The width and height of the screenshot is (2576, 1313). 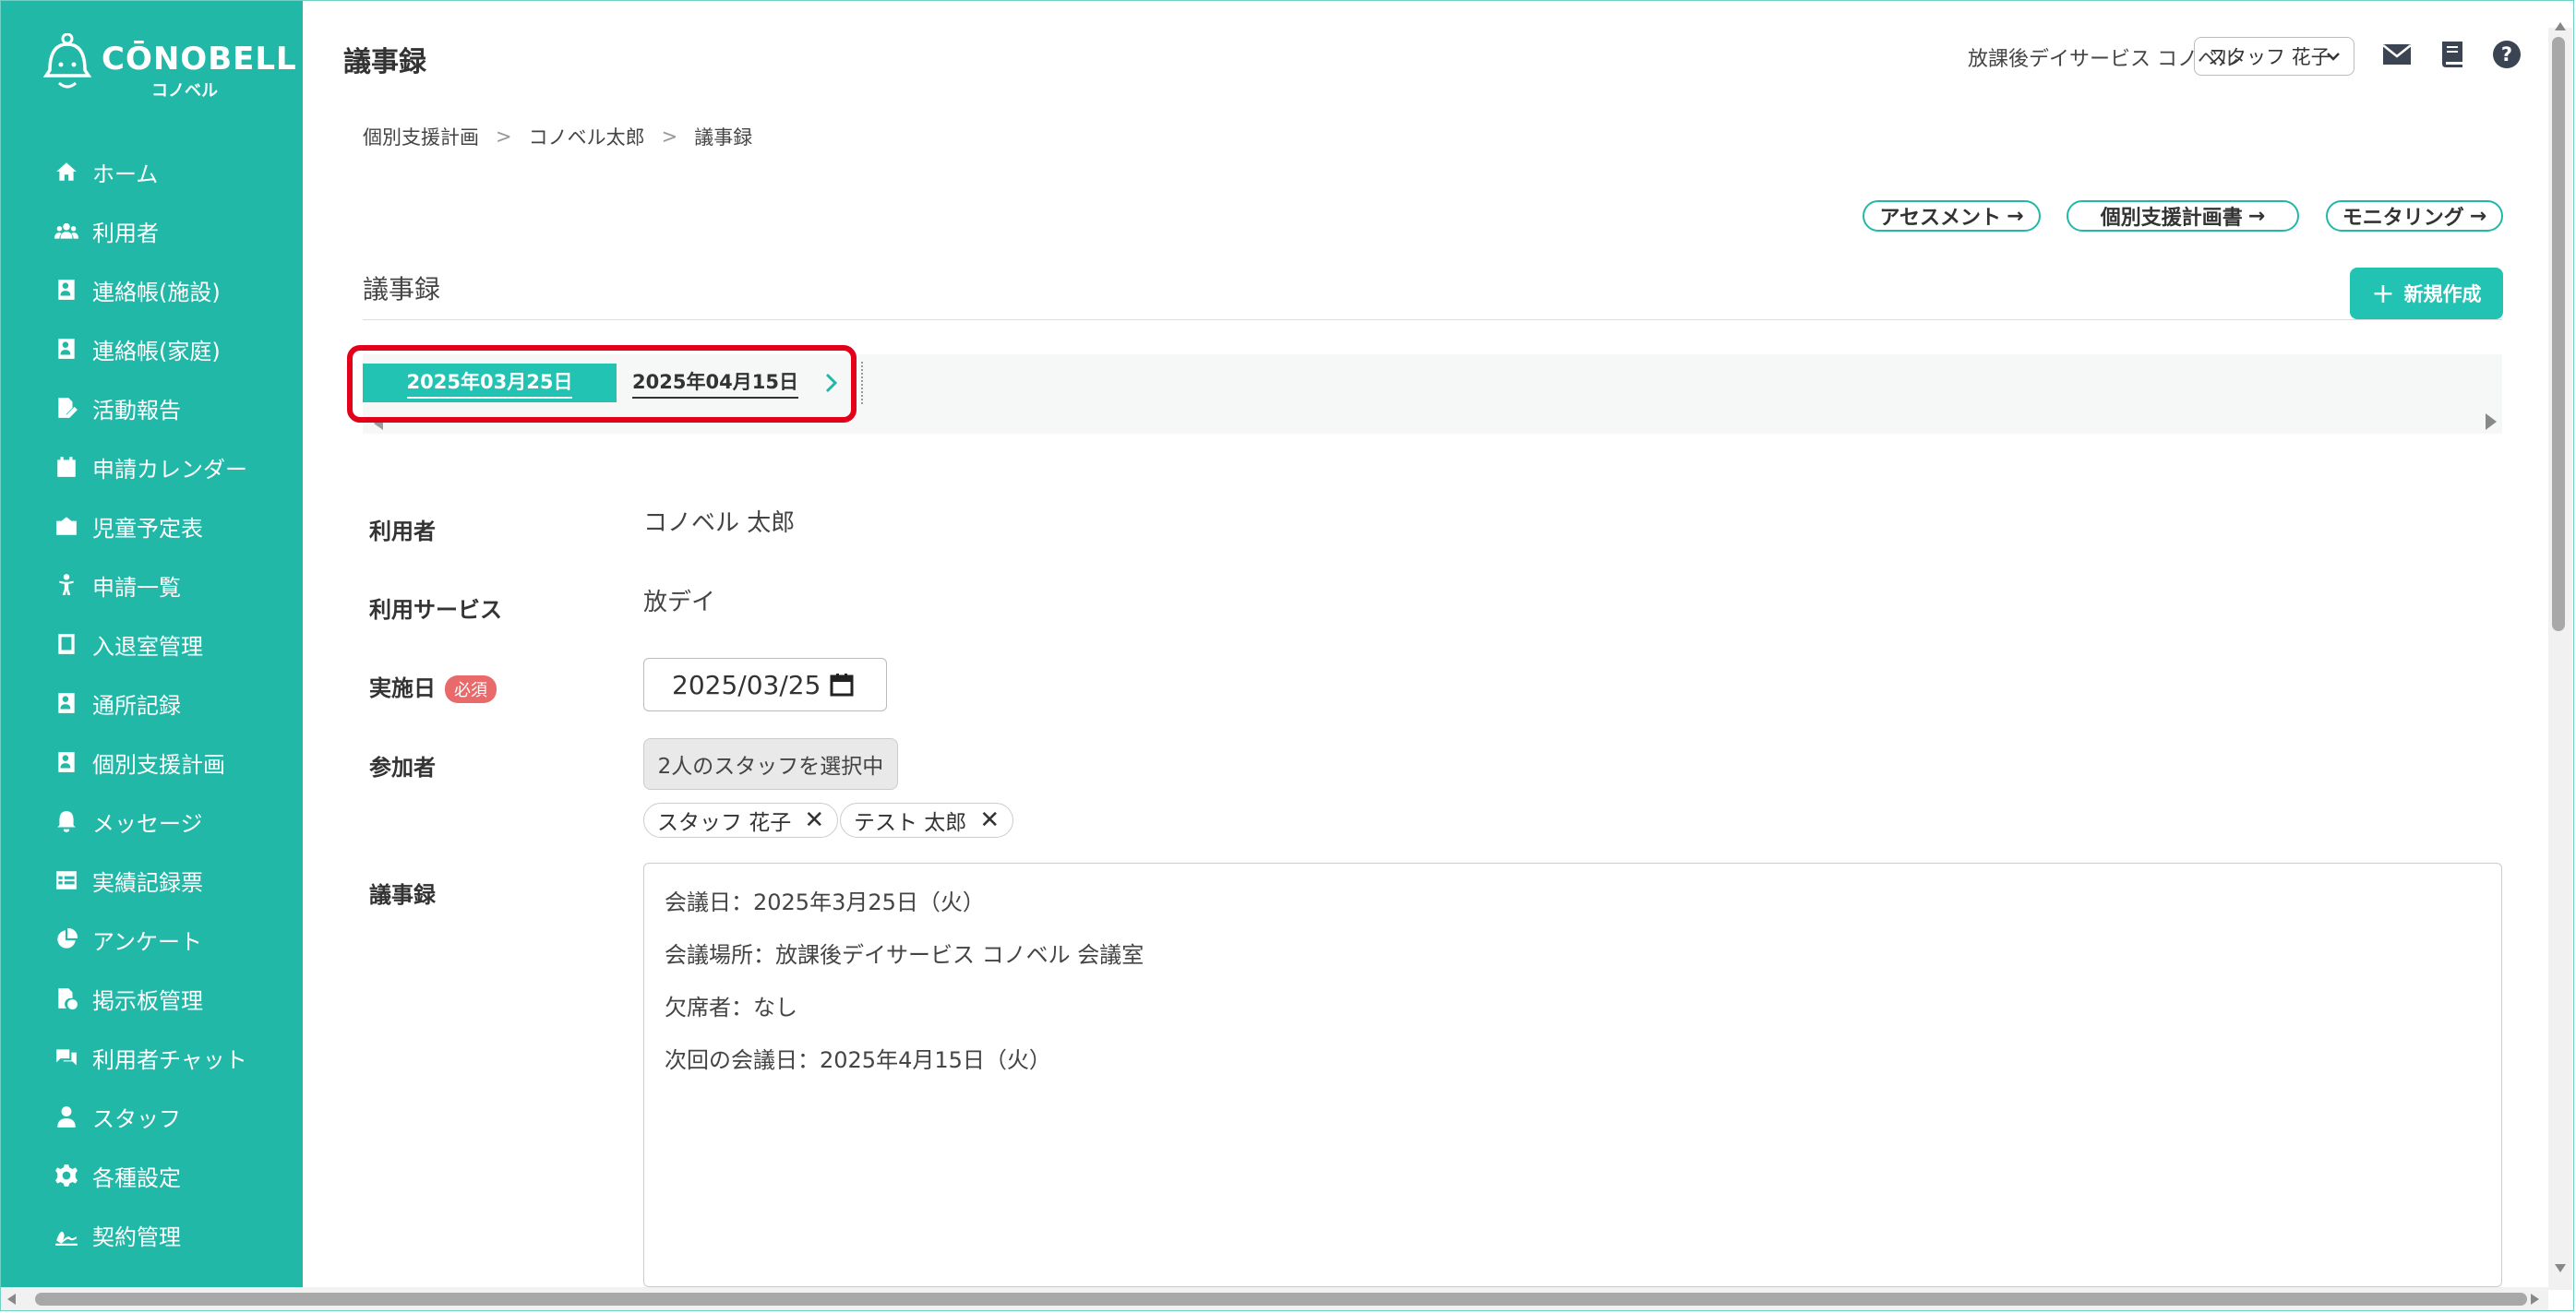 What do you see at coordinates (118, 1175) in the screenshot?
I see `sidebar-item-settings: 各種設定` at bounding box center [118, 1175].